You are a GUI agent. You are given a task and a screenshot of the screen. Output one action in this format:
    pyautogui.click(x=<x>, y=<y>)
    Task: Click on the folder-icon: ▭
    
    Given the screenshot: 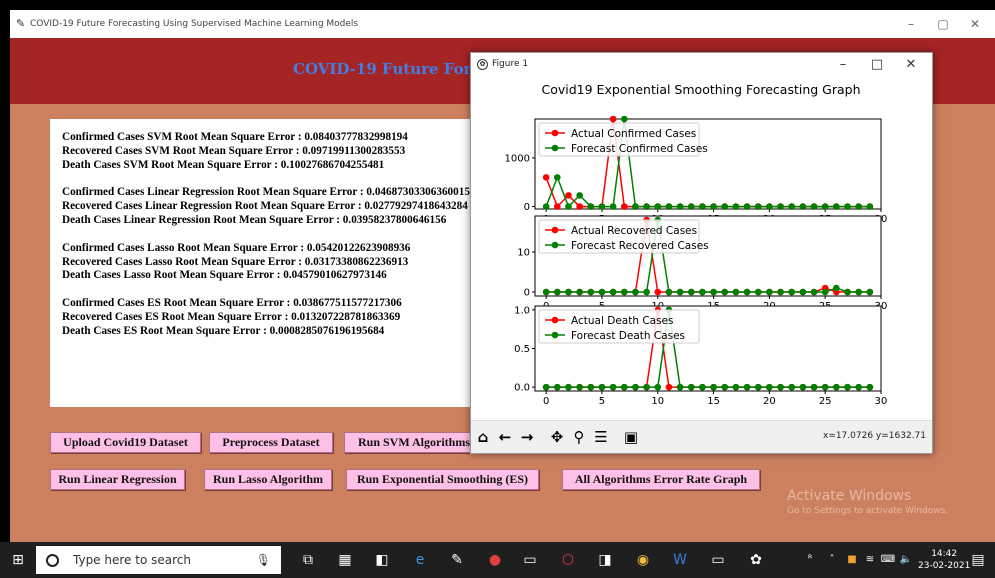 What is the action you would take?
    pyautogui.click(x=530, y=560)
    